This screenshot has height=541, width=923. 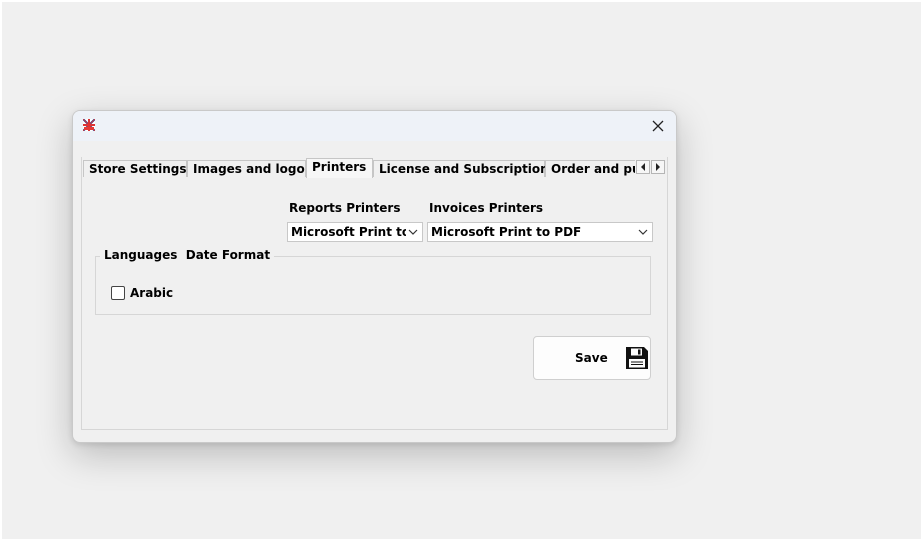 I want to click on reports-printers-label: Reports Printers, so click(x=345, y=208).